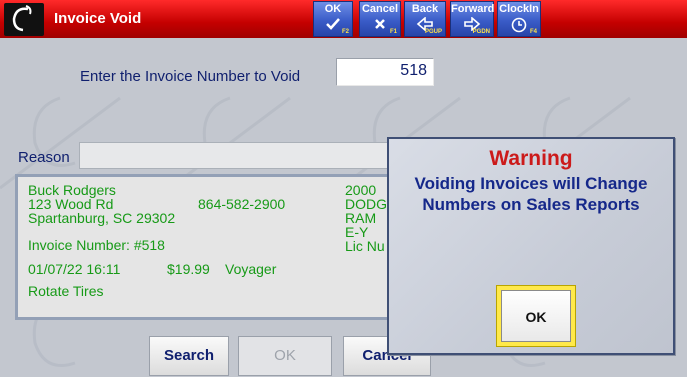 The width and height of the screenshot is (687, 377). What do you see at coordinates (74, 269) in the screenshot?
I see `invoice-datetime: 01/07/22 16:11` at bounding box center [74, 269].